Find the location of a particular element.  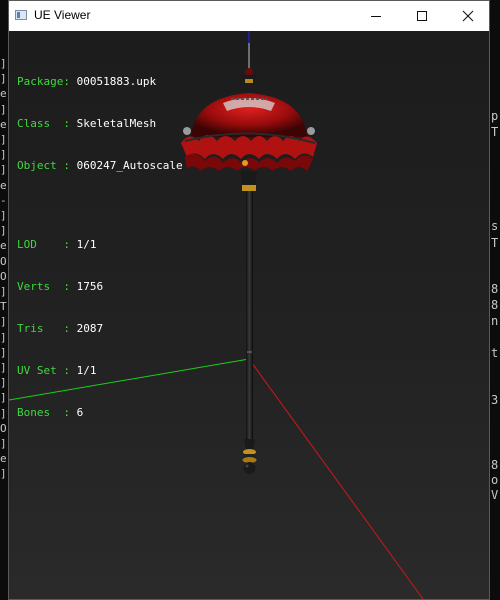

background-console-right-line: o is located at coordinates (495, 480).